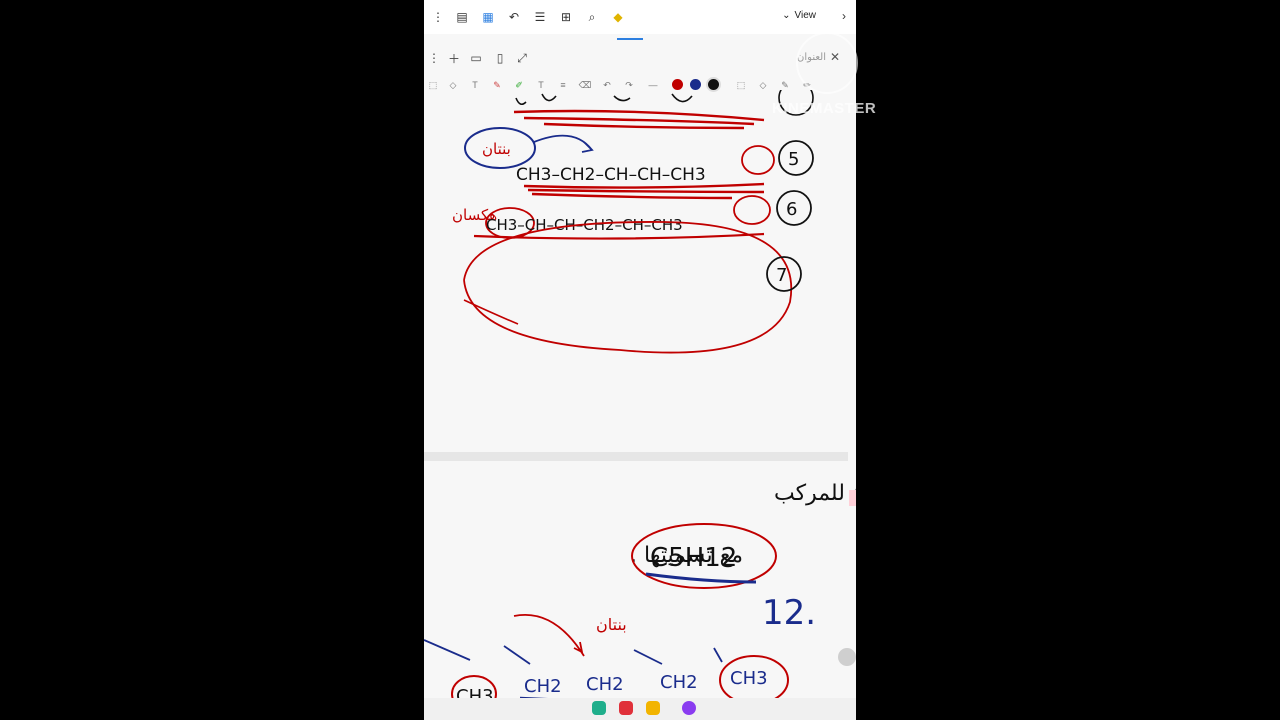  Describe the element at coordinates (847, 657) in the screenshot. I see `scroll-handle` at that location.